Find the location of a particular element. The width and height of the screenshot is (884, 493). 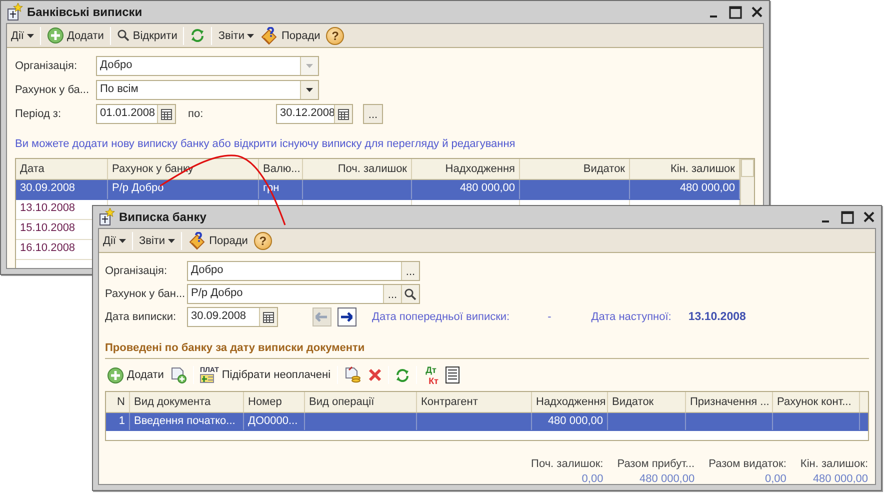

column-header: Вид операції is located at coordinates (361, 402).